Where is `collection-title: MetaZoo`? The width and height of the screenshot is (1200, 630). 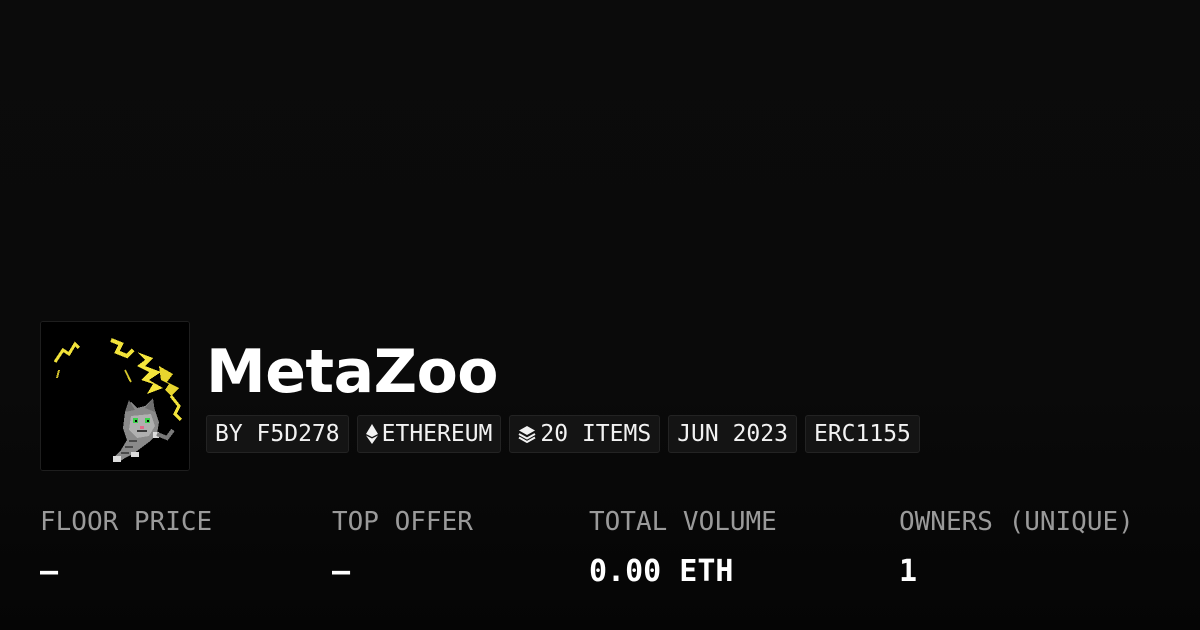
collection-title: MetaZoo is located at coordinates (352, 372).